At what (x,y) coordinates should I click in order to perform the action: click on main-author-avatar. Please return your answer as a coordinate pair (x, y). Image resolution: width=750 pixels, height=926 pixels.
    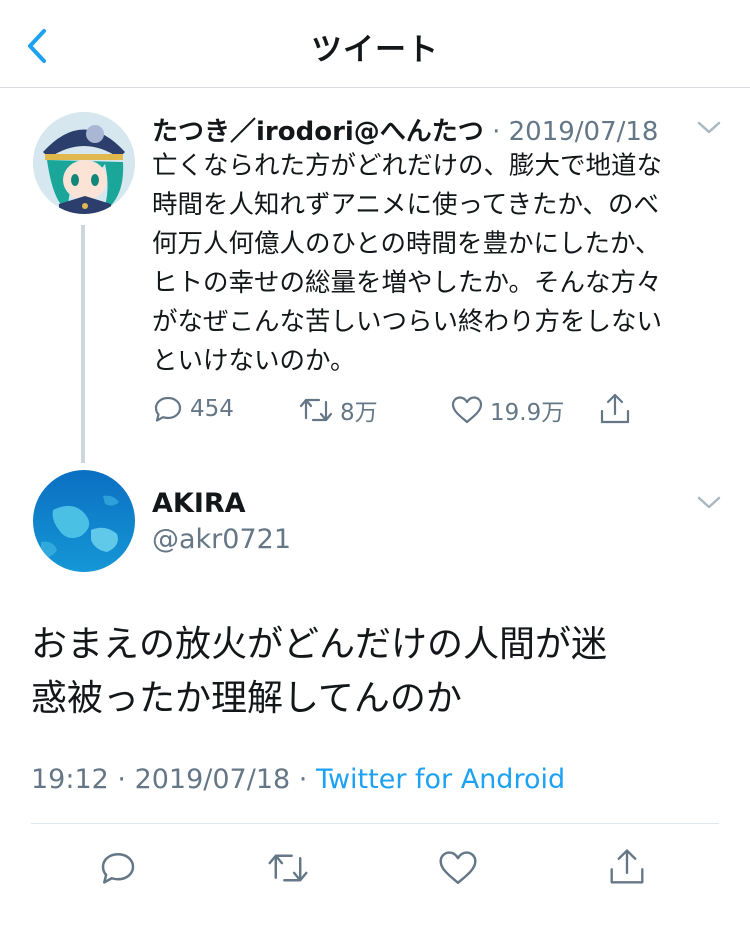
    Looking at the image, I should click on (84, 521).